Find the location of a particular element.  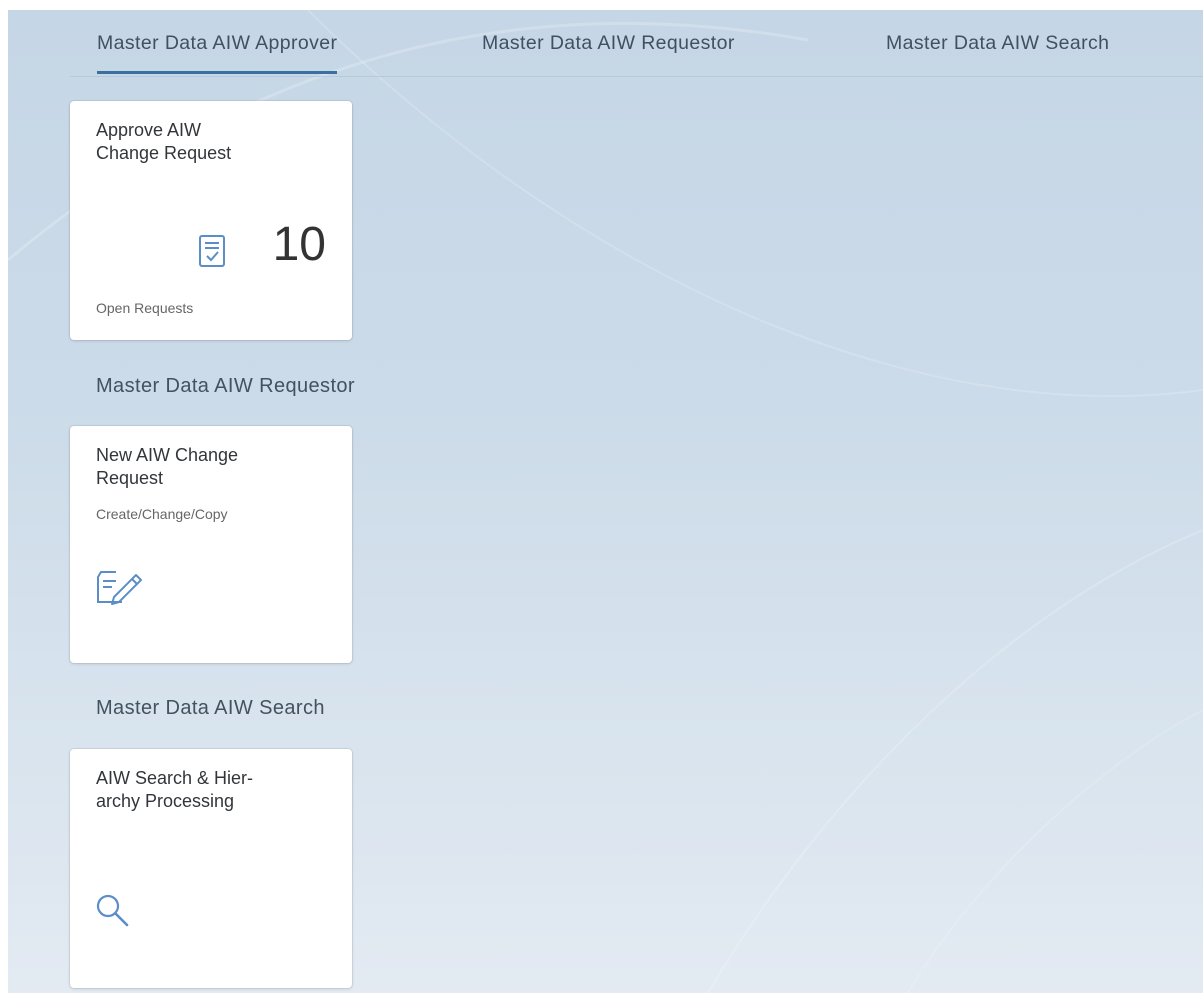

tab-master-data-aiw-search: Master Data AIW Search is located at coordinates (997, 43).